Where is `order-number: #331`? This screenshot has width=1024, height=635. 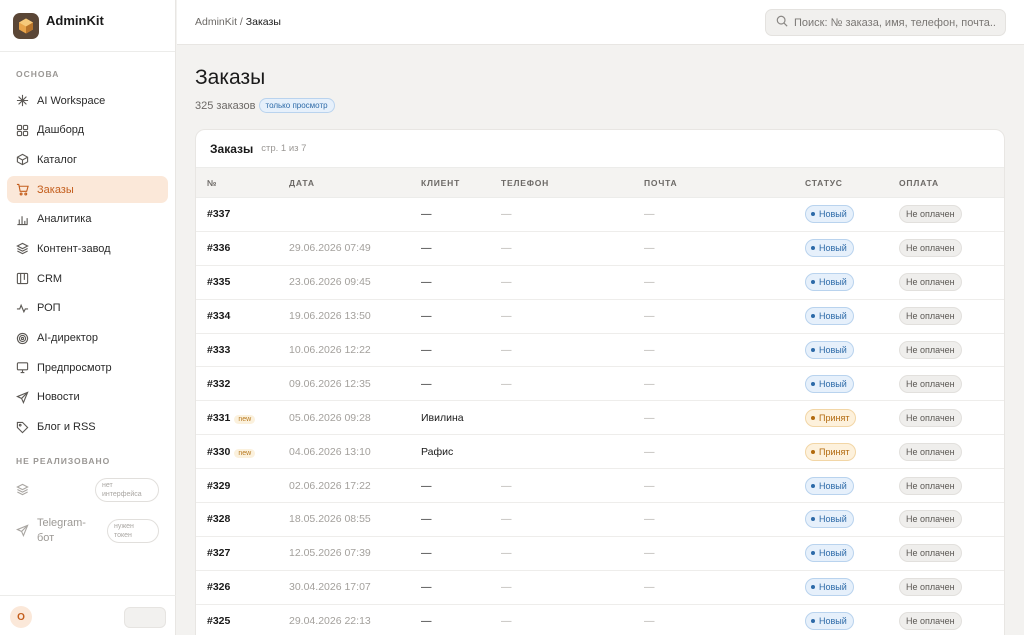 order-number: #331 is located at coordinates (218, 418).